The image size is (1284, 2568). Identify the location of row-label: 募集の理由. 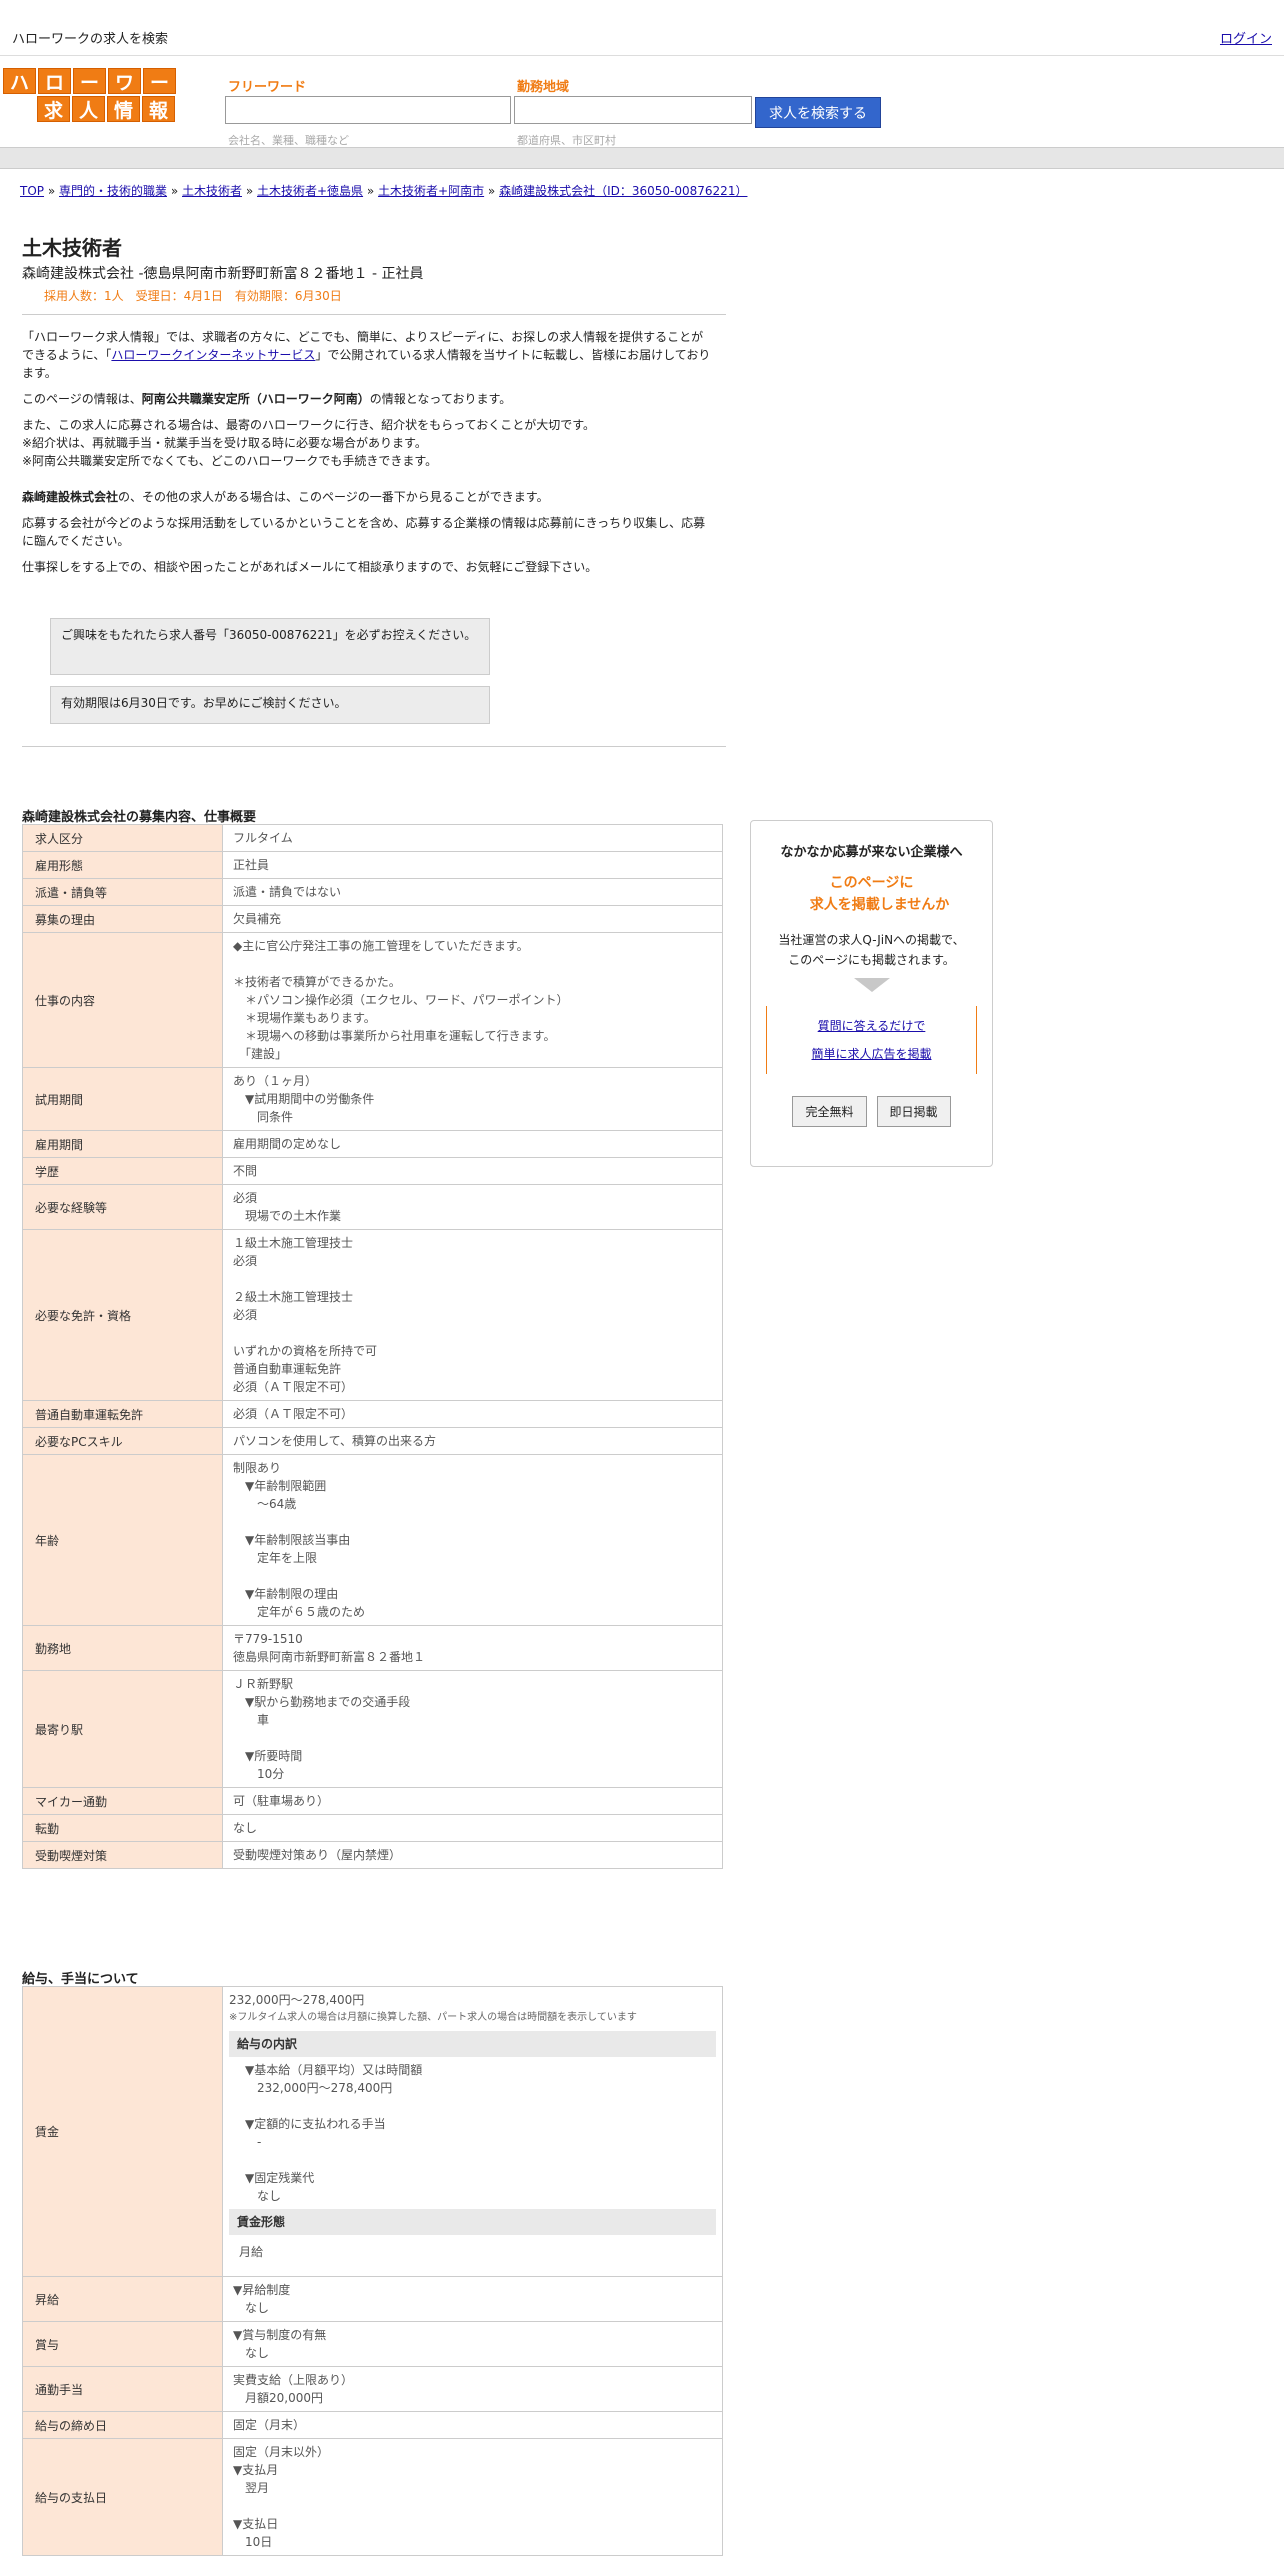
(122, 919).